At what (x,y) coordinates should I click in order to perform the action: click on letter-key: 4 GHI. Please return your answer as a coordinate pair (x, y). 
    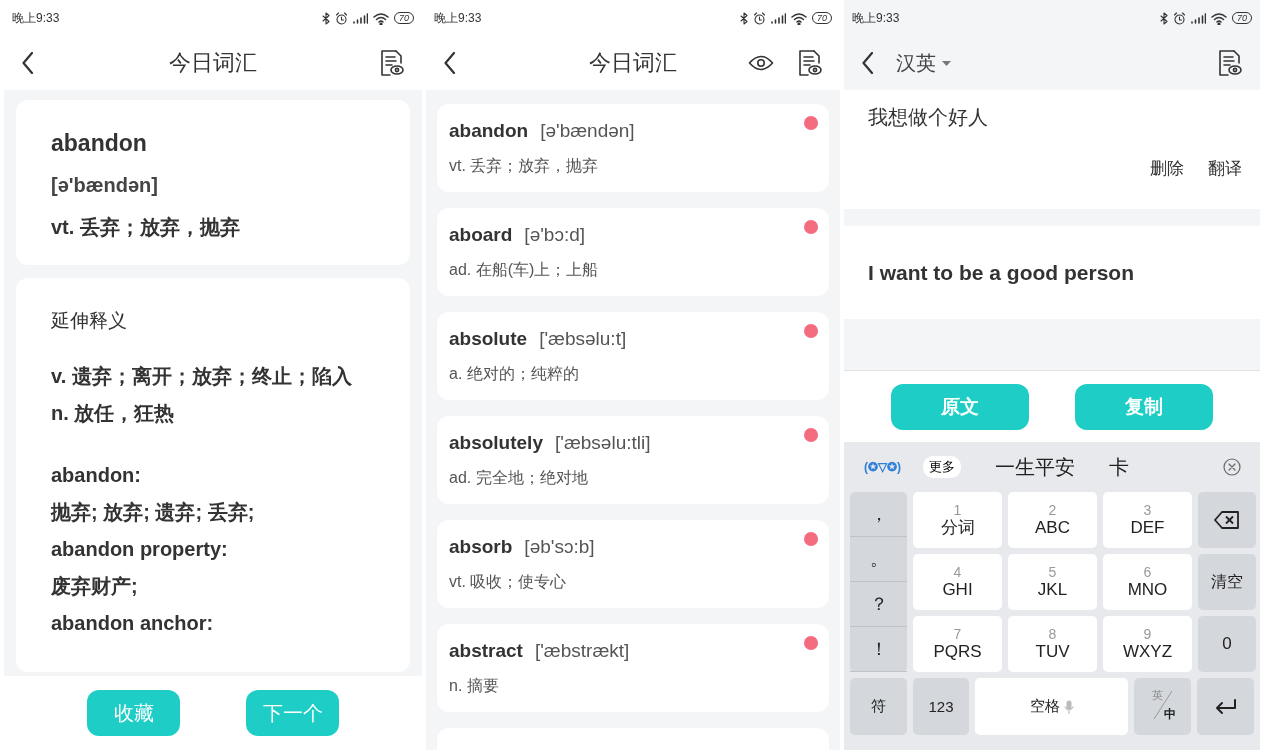
    Looking at the image, I should click on (957, 582).